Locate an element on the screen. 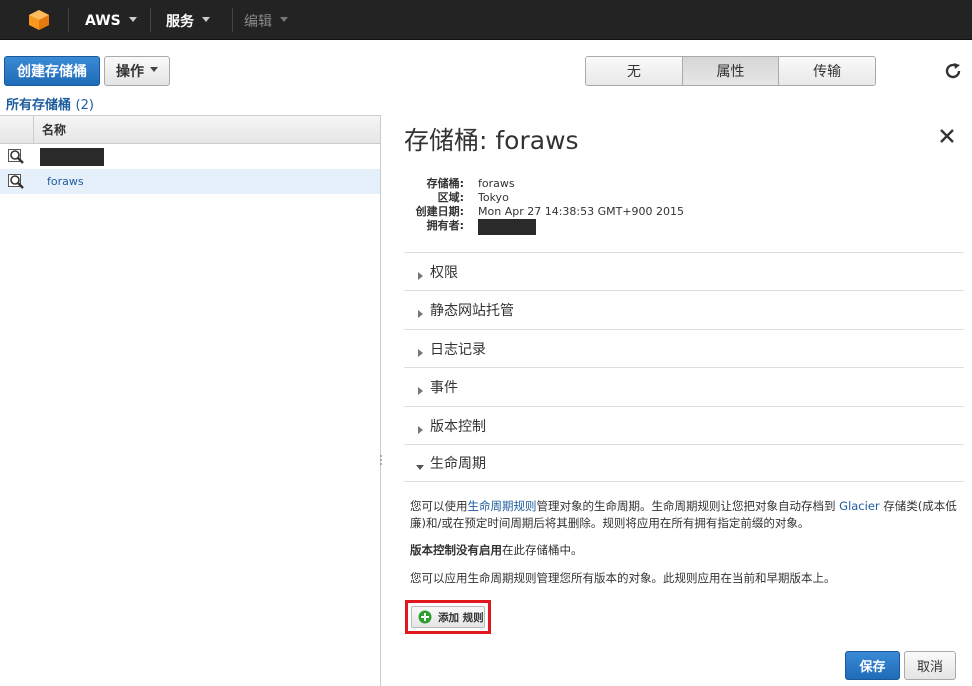 Image resolution: width=972 pixels, height=686 pixels. tab-transfers: 传输 is located at coordinates (827, 71).